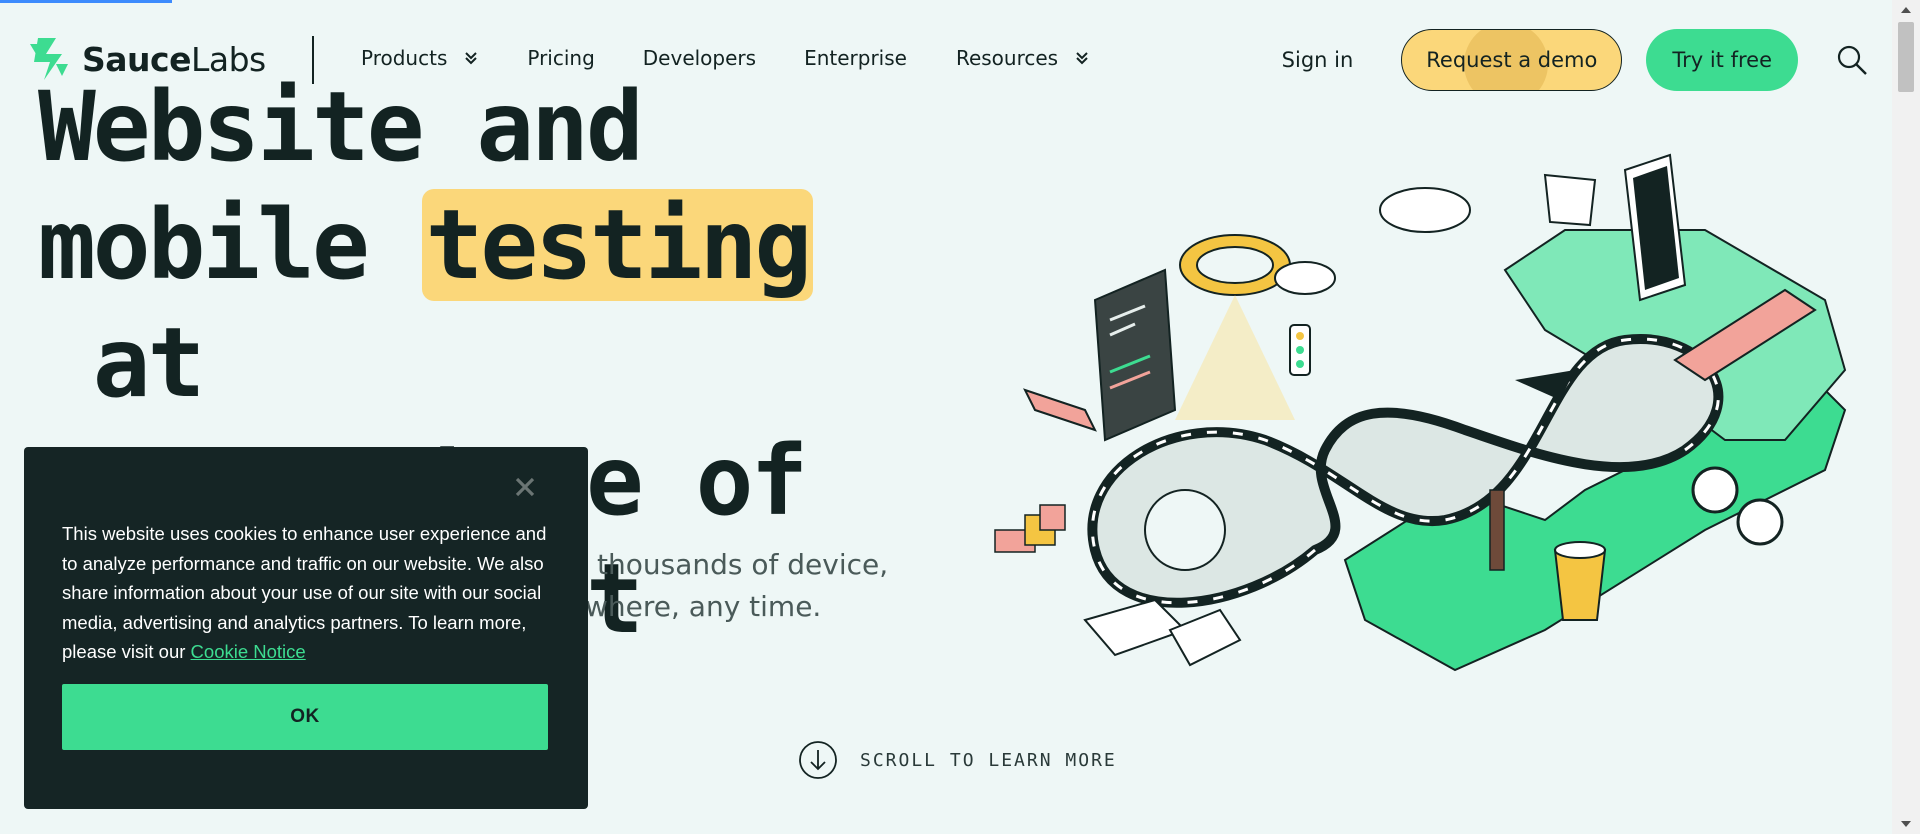 This screenshot has width=1920, height=834. I want to click on illustration-coffee, so click(1580, 585).